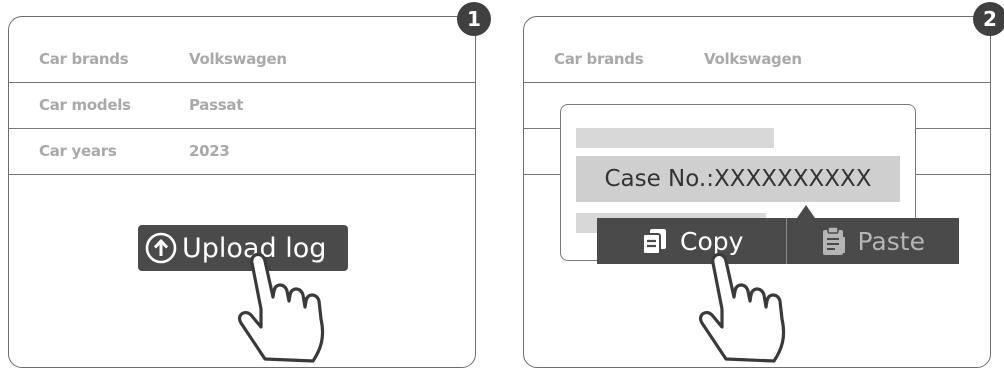 This screenshot has width=1004, height=368. I want to click on paste-icon, so click(834, 240).